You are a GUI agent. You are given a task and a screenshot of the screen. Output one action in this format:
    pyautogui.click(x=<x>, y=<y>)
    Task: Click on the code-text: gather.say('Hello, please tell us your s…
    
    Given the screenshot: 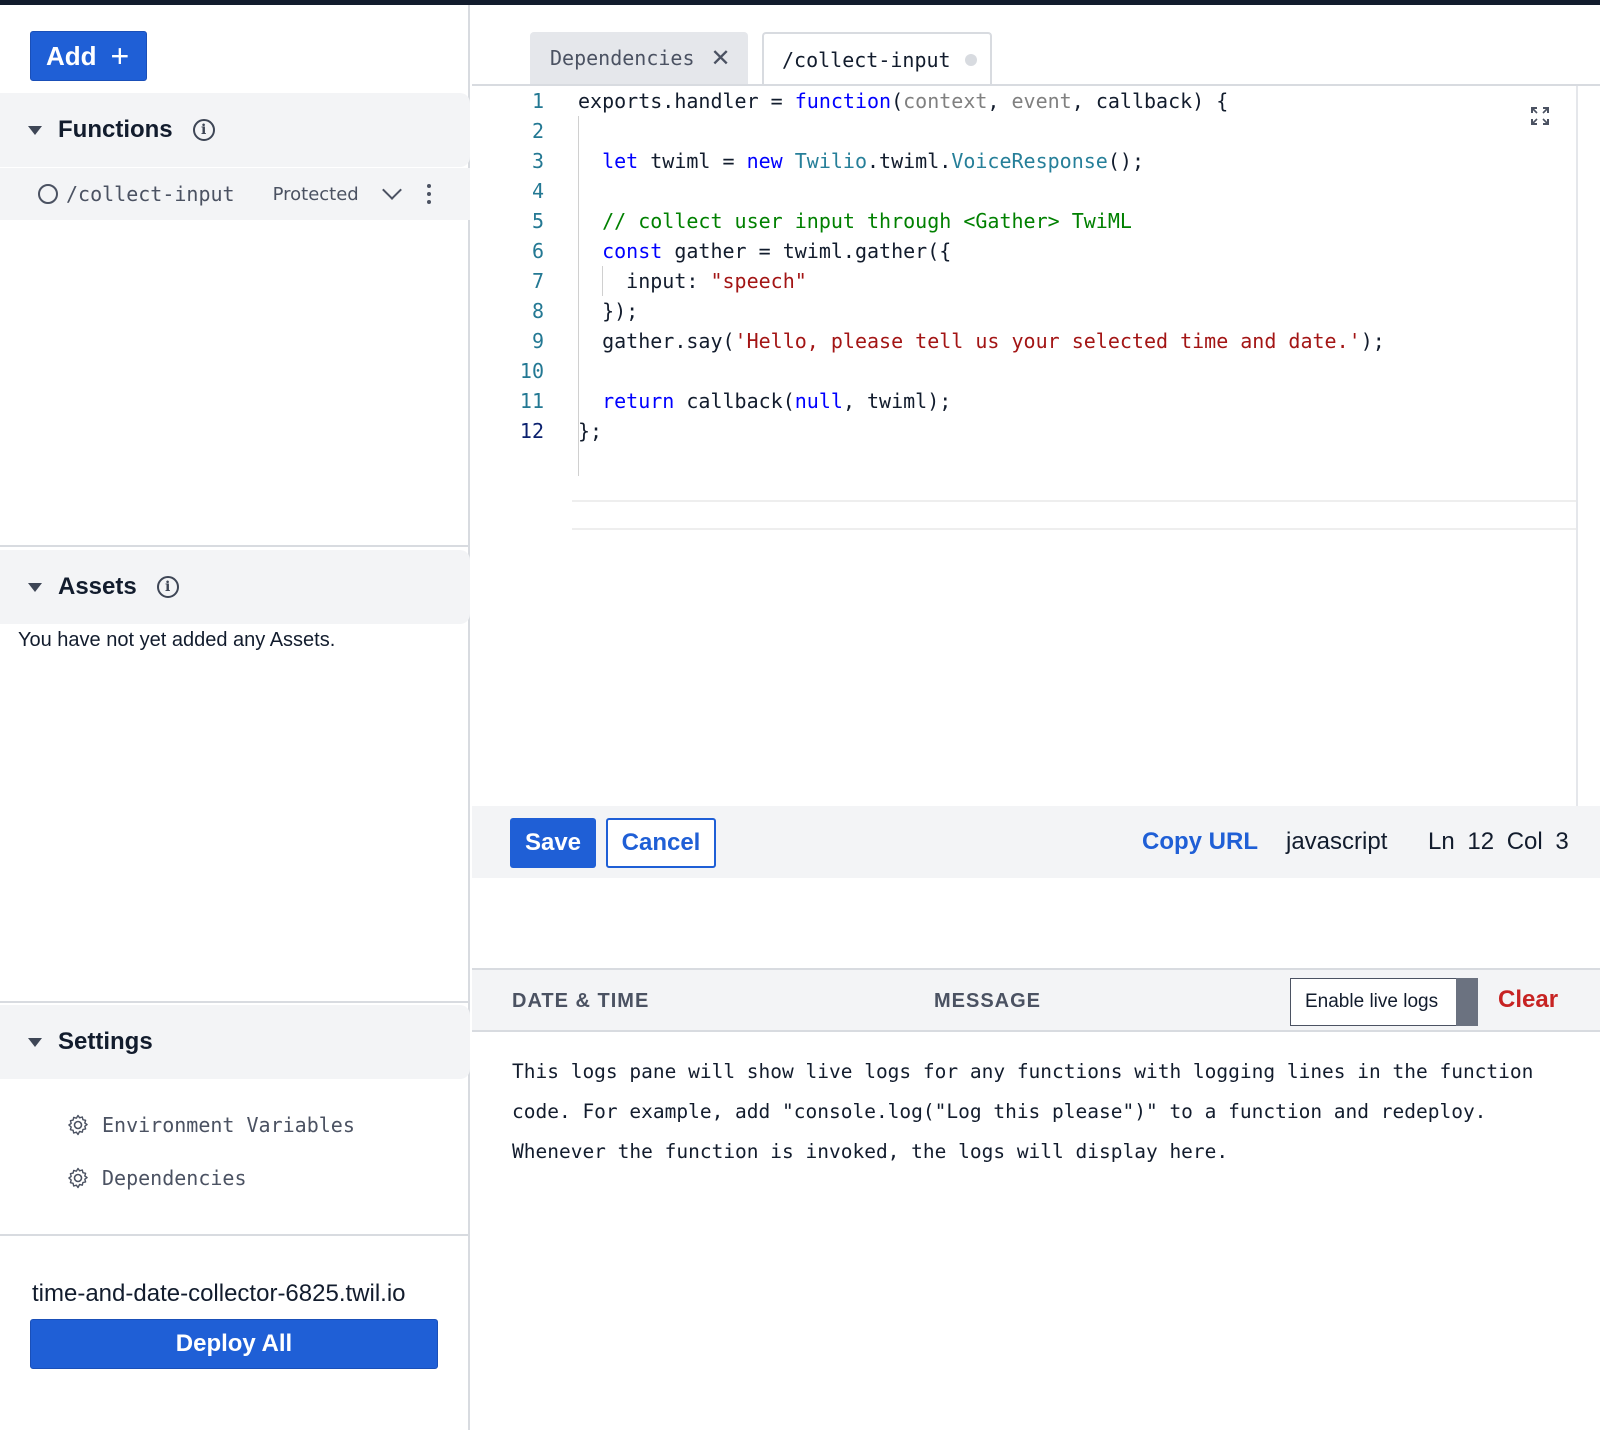 What is the action you would take?
    pyautogui.click(x=981, y=341)
    